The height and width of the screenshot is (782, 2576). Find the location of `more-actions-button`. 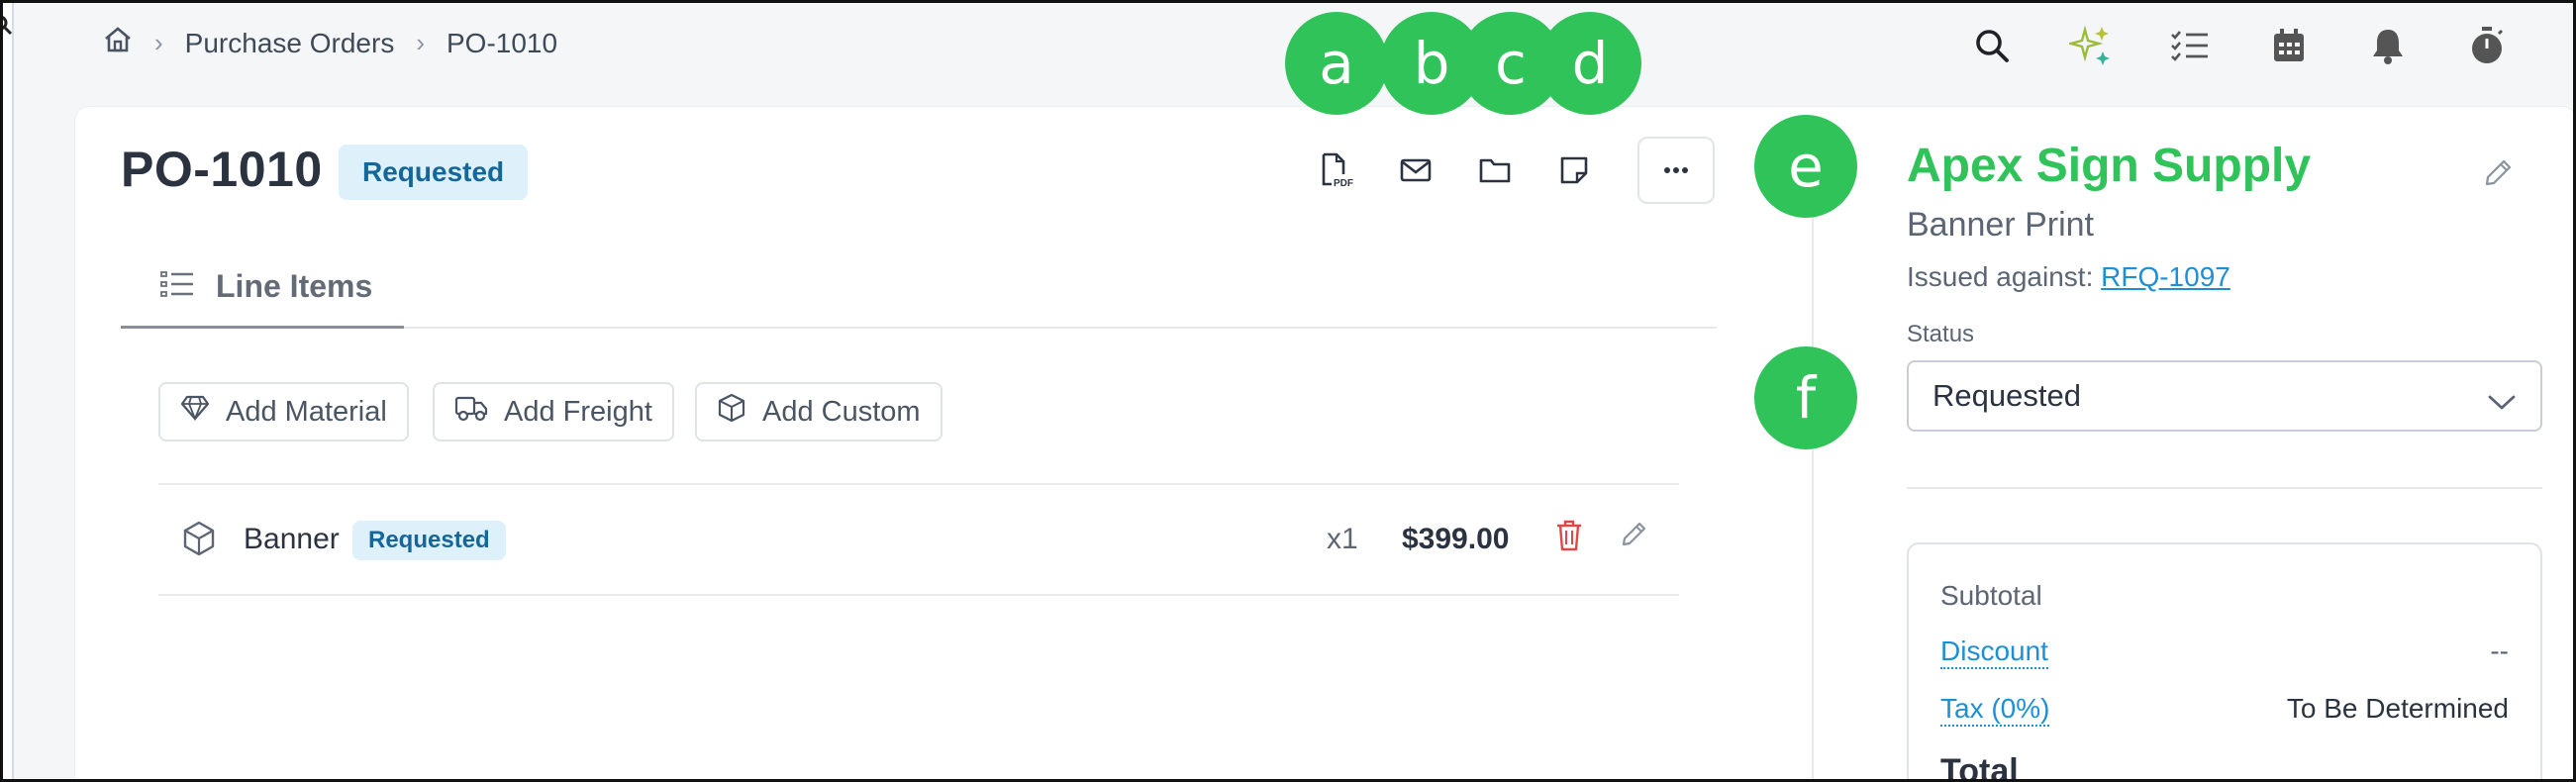

more-actions-button is located at coordinates (1676, 170).